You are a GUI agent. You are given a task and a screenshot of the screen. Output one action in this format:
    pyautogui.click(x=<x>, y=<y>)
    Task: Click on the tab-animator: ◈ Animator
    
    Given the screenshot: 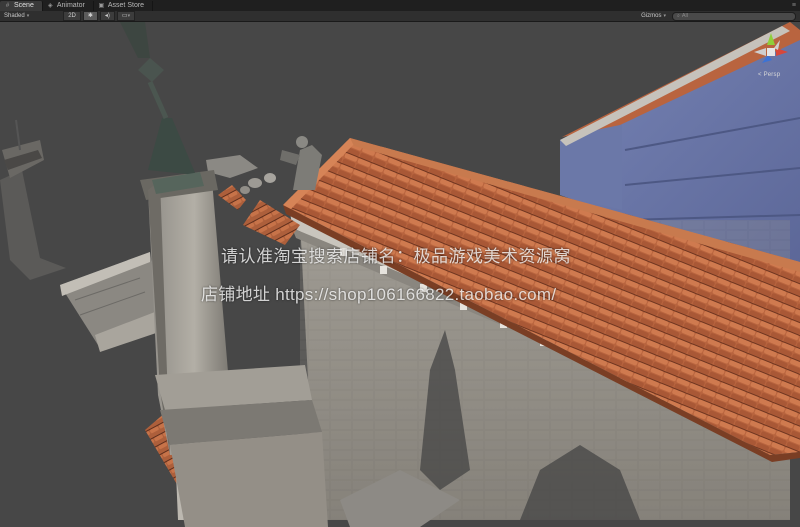 What is the action you would take?
    pyautogui.click(x=68, y=6)
    